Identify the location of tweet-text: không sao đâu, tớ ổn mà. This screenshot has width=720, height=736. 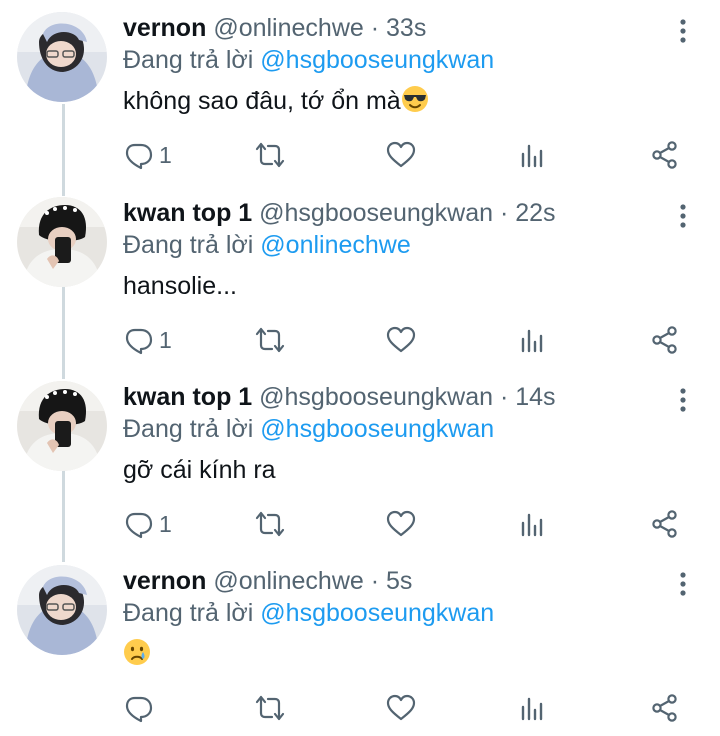
(276, 101).